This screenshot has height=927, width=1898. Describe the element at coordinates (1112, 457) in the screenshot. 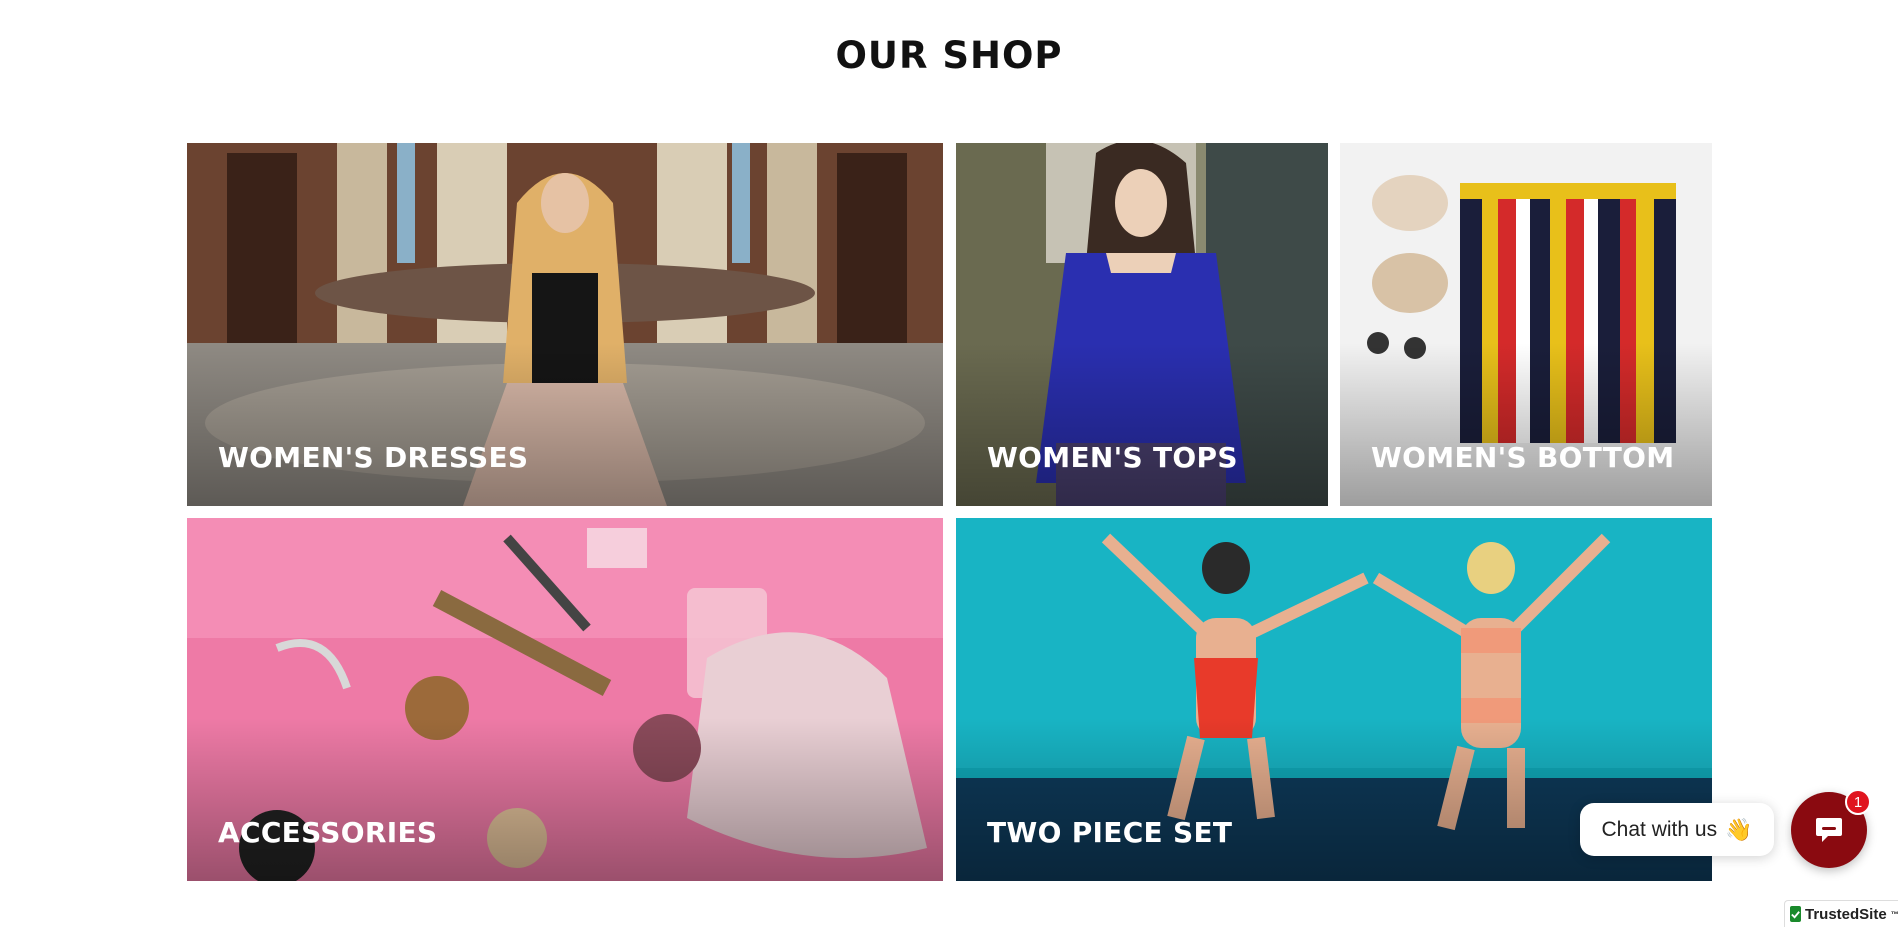

I see `category-label: WOMEN'S TOPS` at that location.